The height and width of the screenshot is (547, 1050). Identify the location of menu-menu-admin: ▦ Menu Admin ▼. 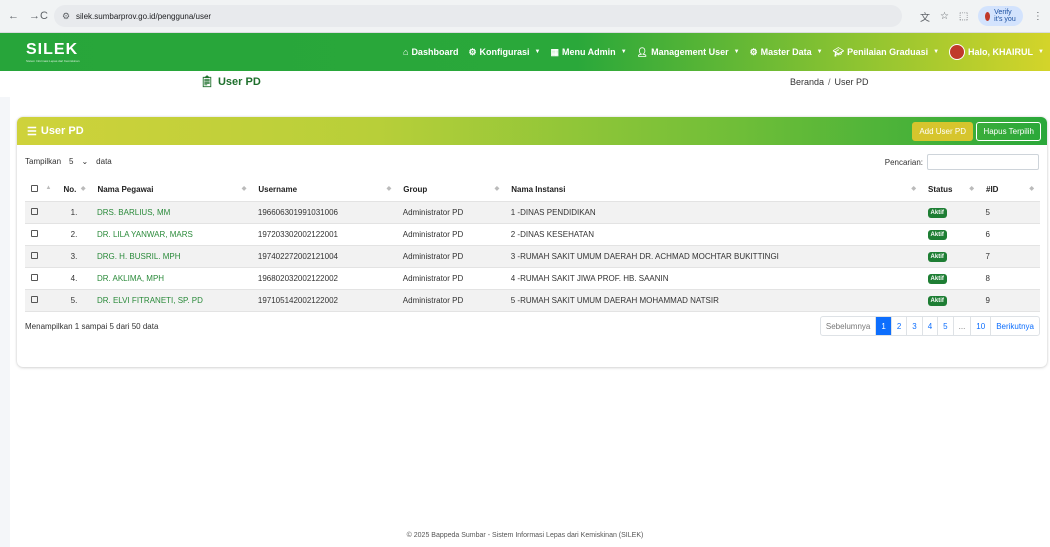
(589, 52).